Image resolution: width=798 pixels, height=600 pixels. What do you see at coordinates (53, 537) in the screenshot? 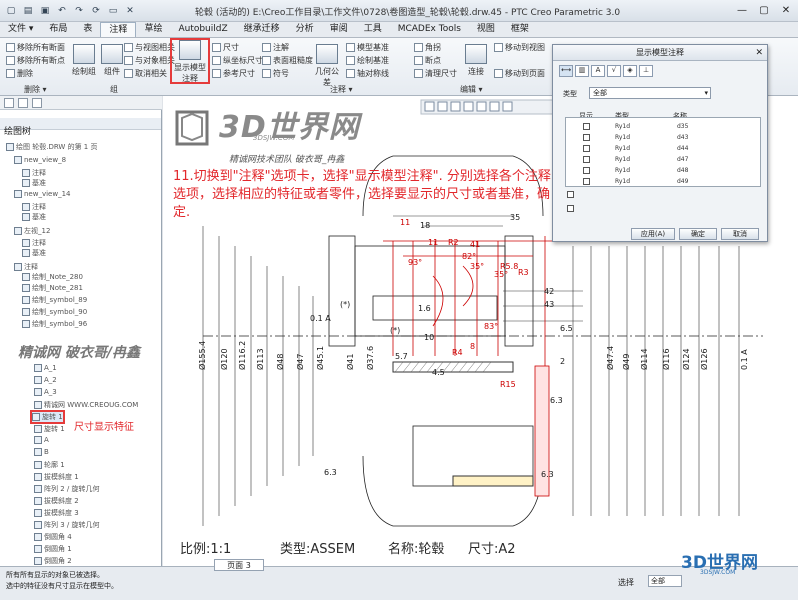
I see `model-tree-item: 倒圆角 4` at bounding box center [53, 537].